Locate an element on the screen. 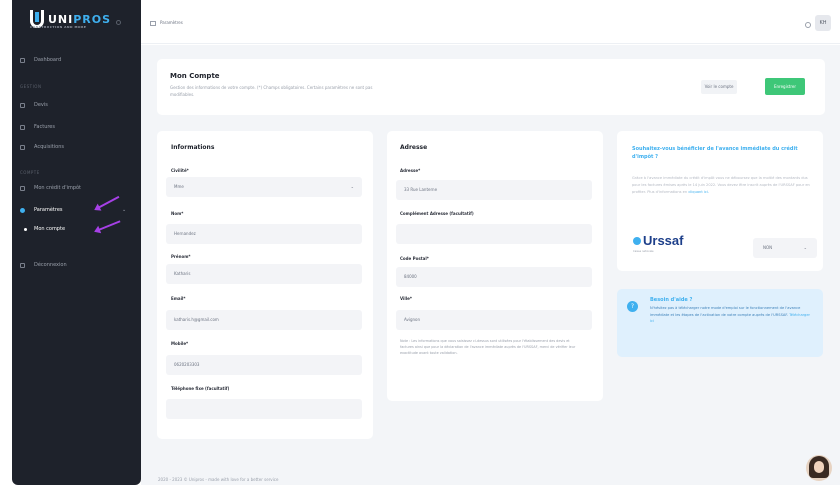 The image size is (840, 495). adresse-label: Adresse* is located at coordinates (410, 170).